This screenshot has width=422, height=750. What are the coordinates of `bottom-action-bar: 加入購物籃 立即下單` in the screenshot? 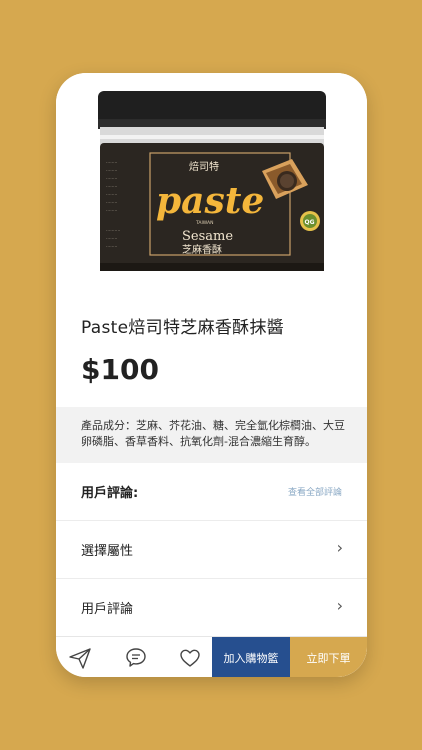 It's located at (211, 656).